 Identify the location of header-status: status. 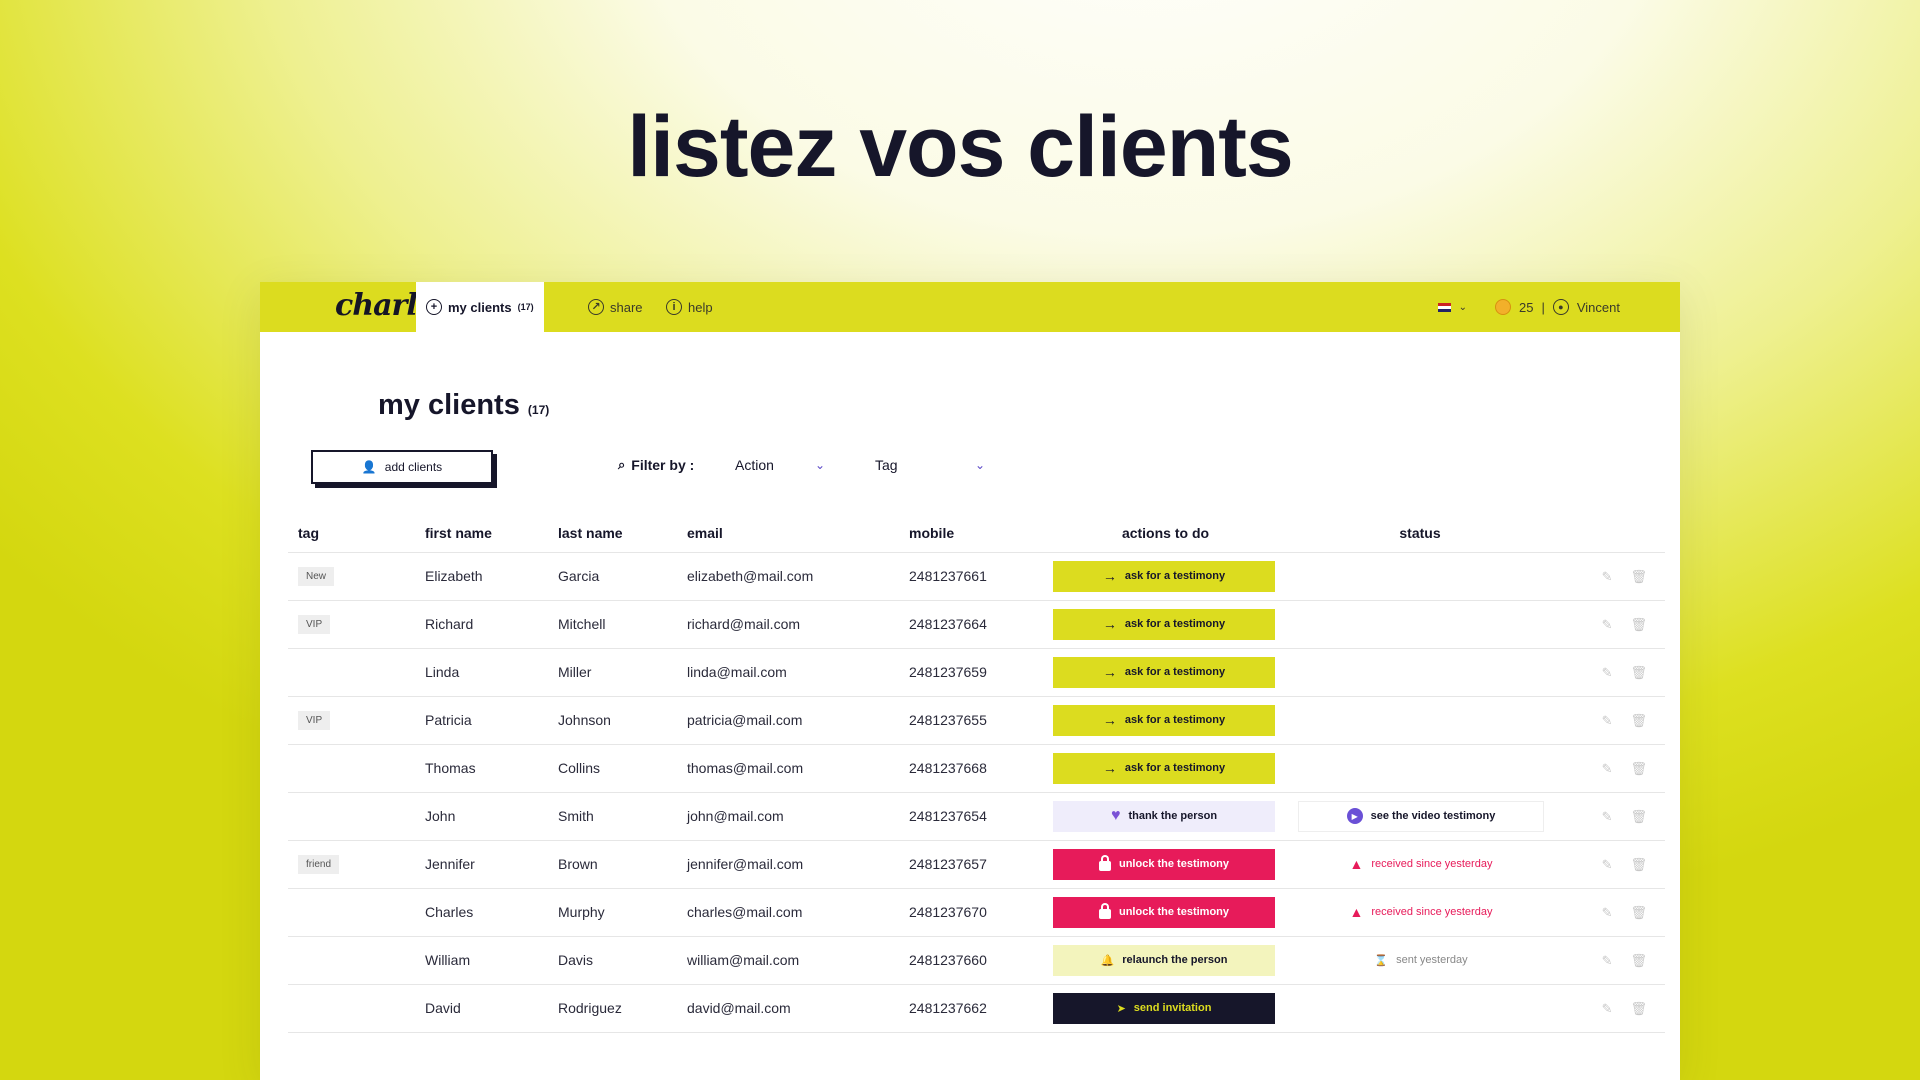
(1420, 533).